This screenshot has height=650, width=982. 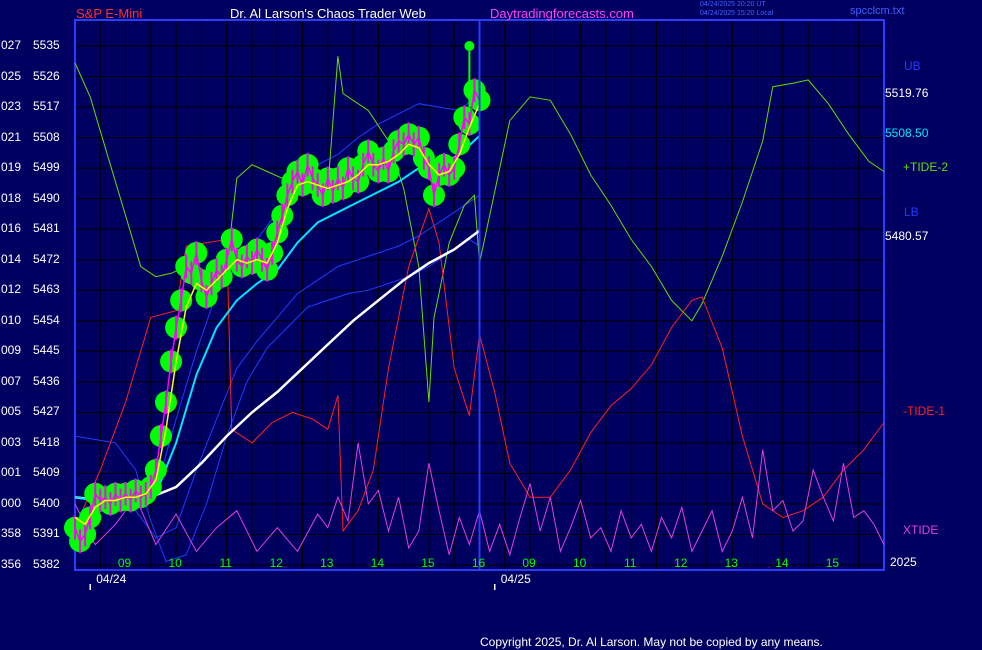 What do you see at coordinates (46, 380) in the screenshot?
I see `y-tick-price-5436: 5436` at bounding box center [46, 380].